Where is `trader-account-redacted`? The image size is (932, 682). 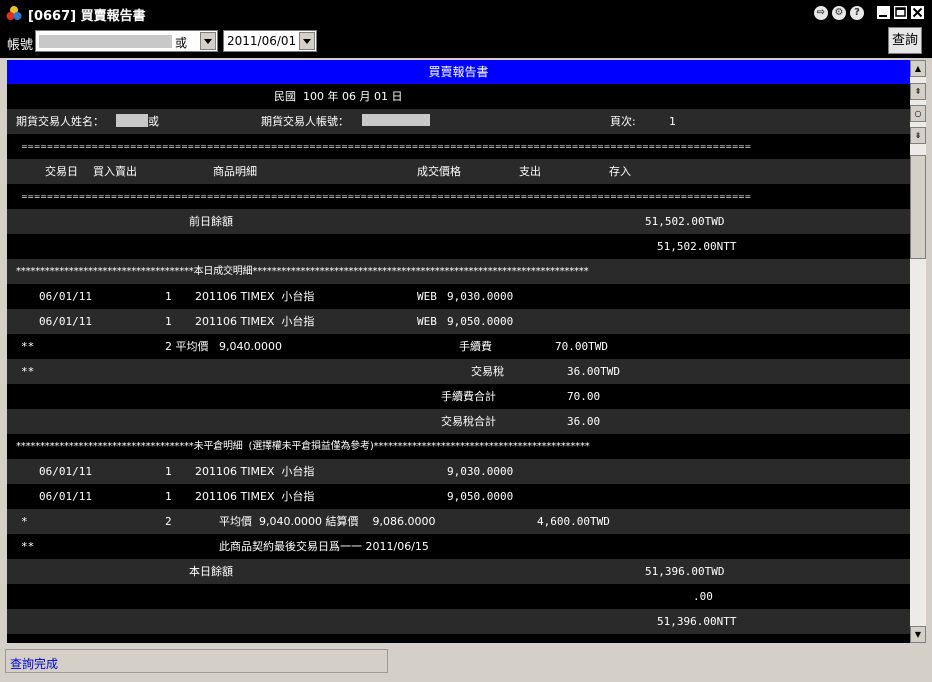 trader-account-redacted is located at coordinates (396, 120).